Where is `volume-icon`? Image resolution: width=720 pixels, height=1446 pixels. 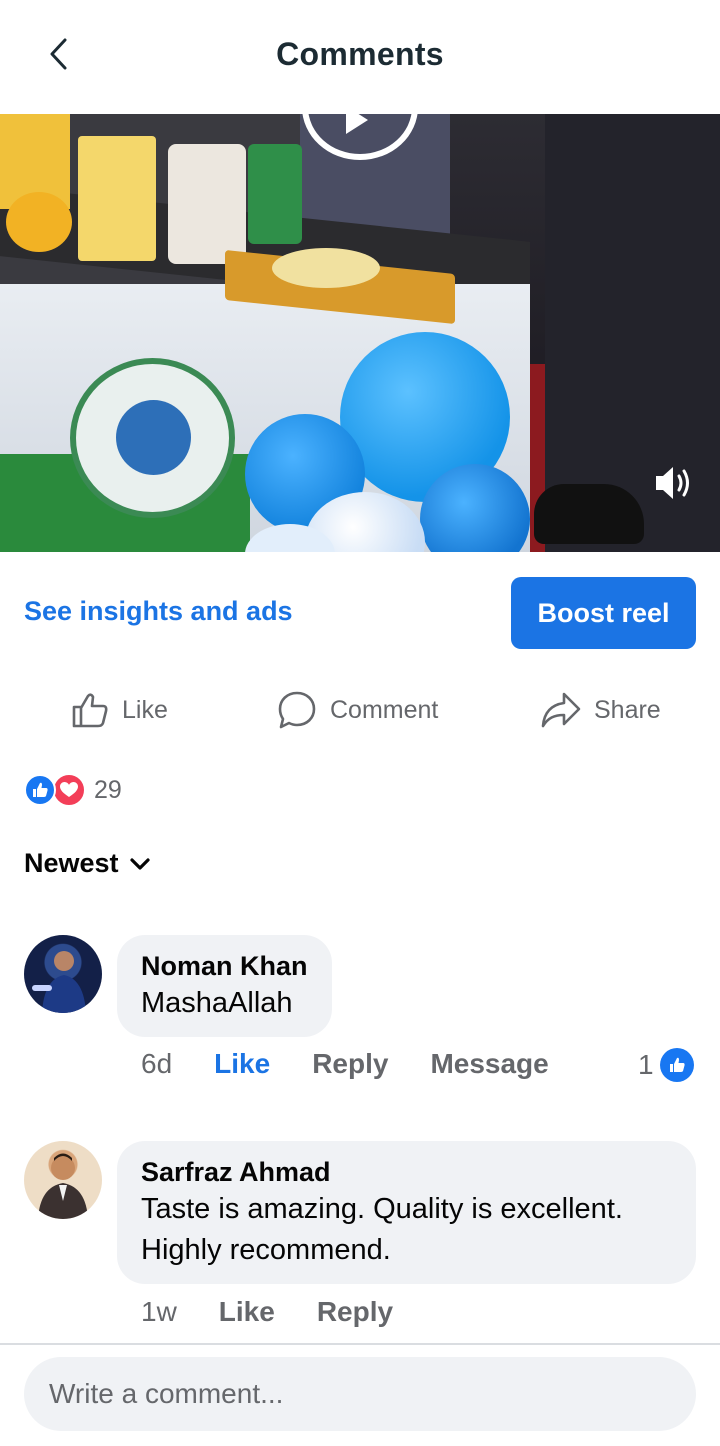
volume-icon is located at coordinates (672, 483).